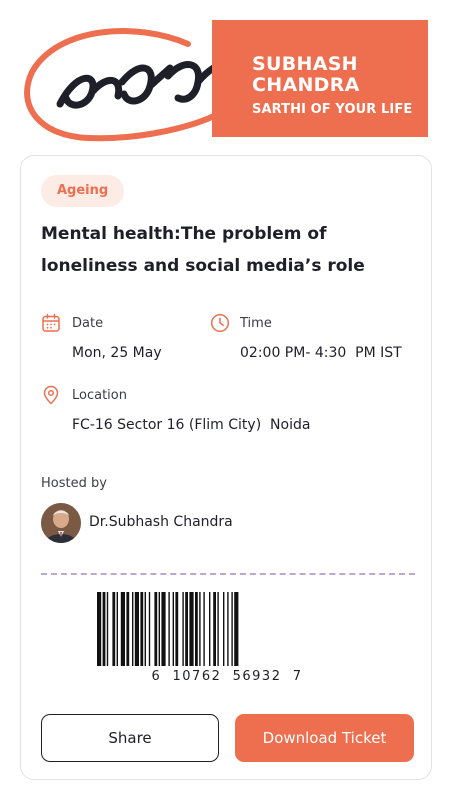 Image resolution: width=454 pixels, height=802 pixels. Describe the element at coordinates (161, 522) in the screenshot. I see `host-name: Dr.Subhash Chandra` at that location.